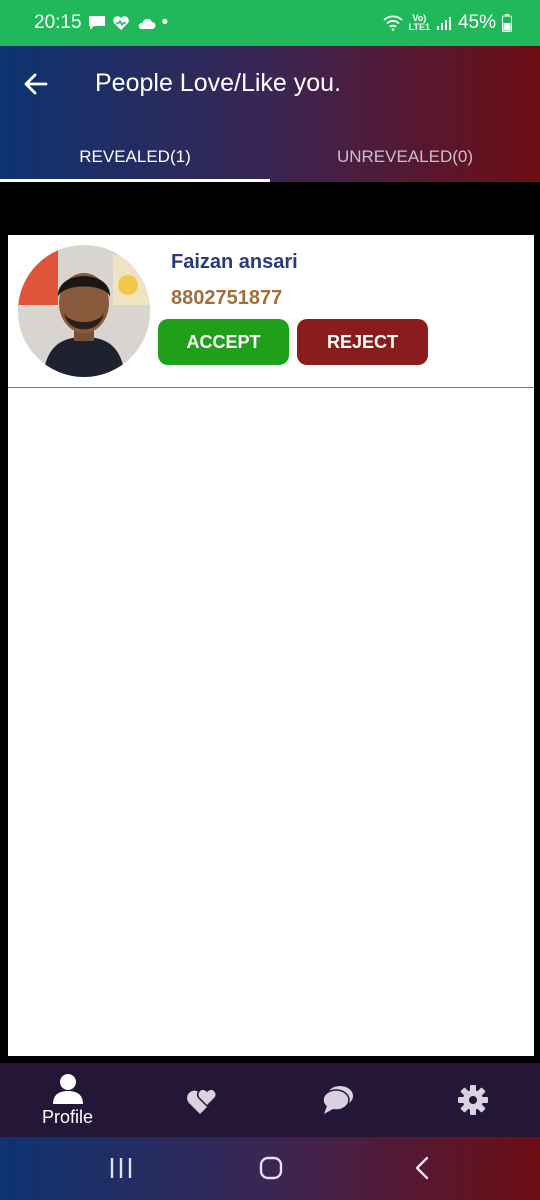  I want to click on status-bar: 20:15 • Vo) LTE1 45%, so click(270, 23).